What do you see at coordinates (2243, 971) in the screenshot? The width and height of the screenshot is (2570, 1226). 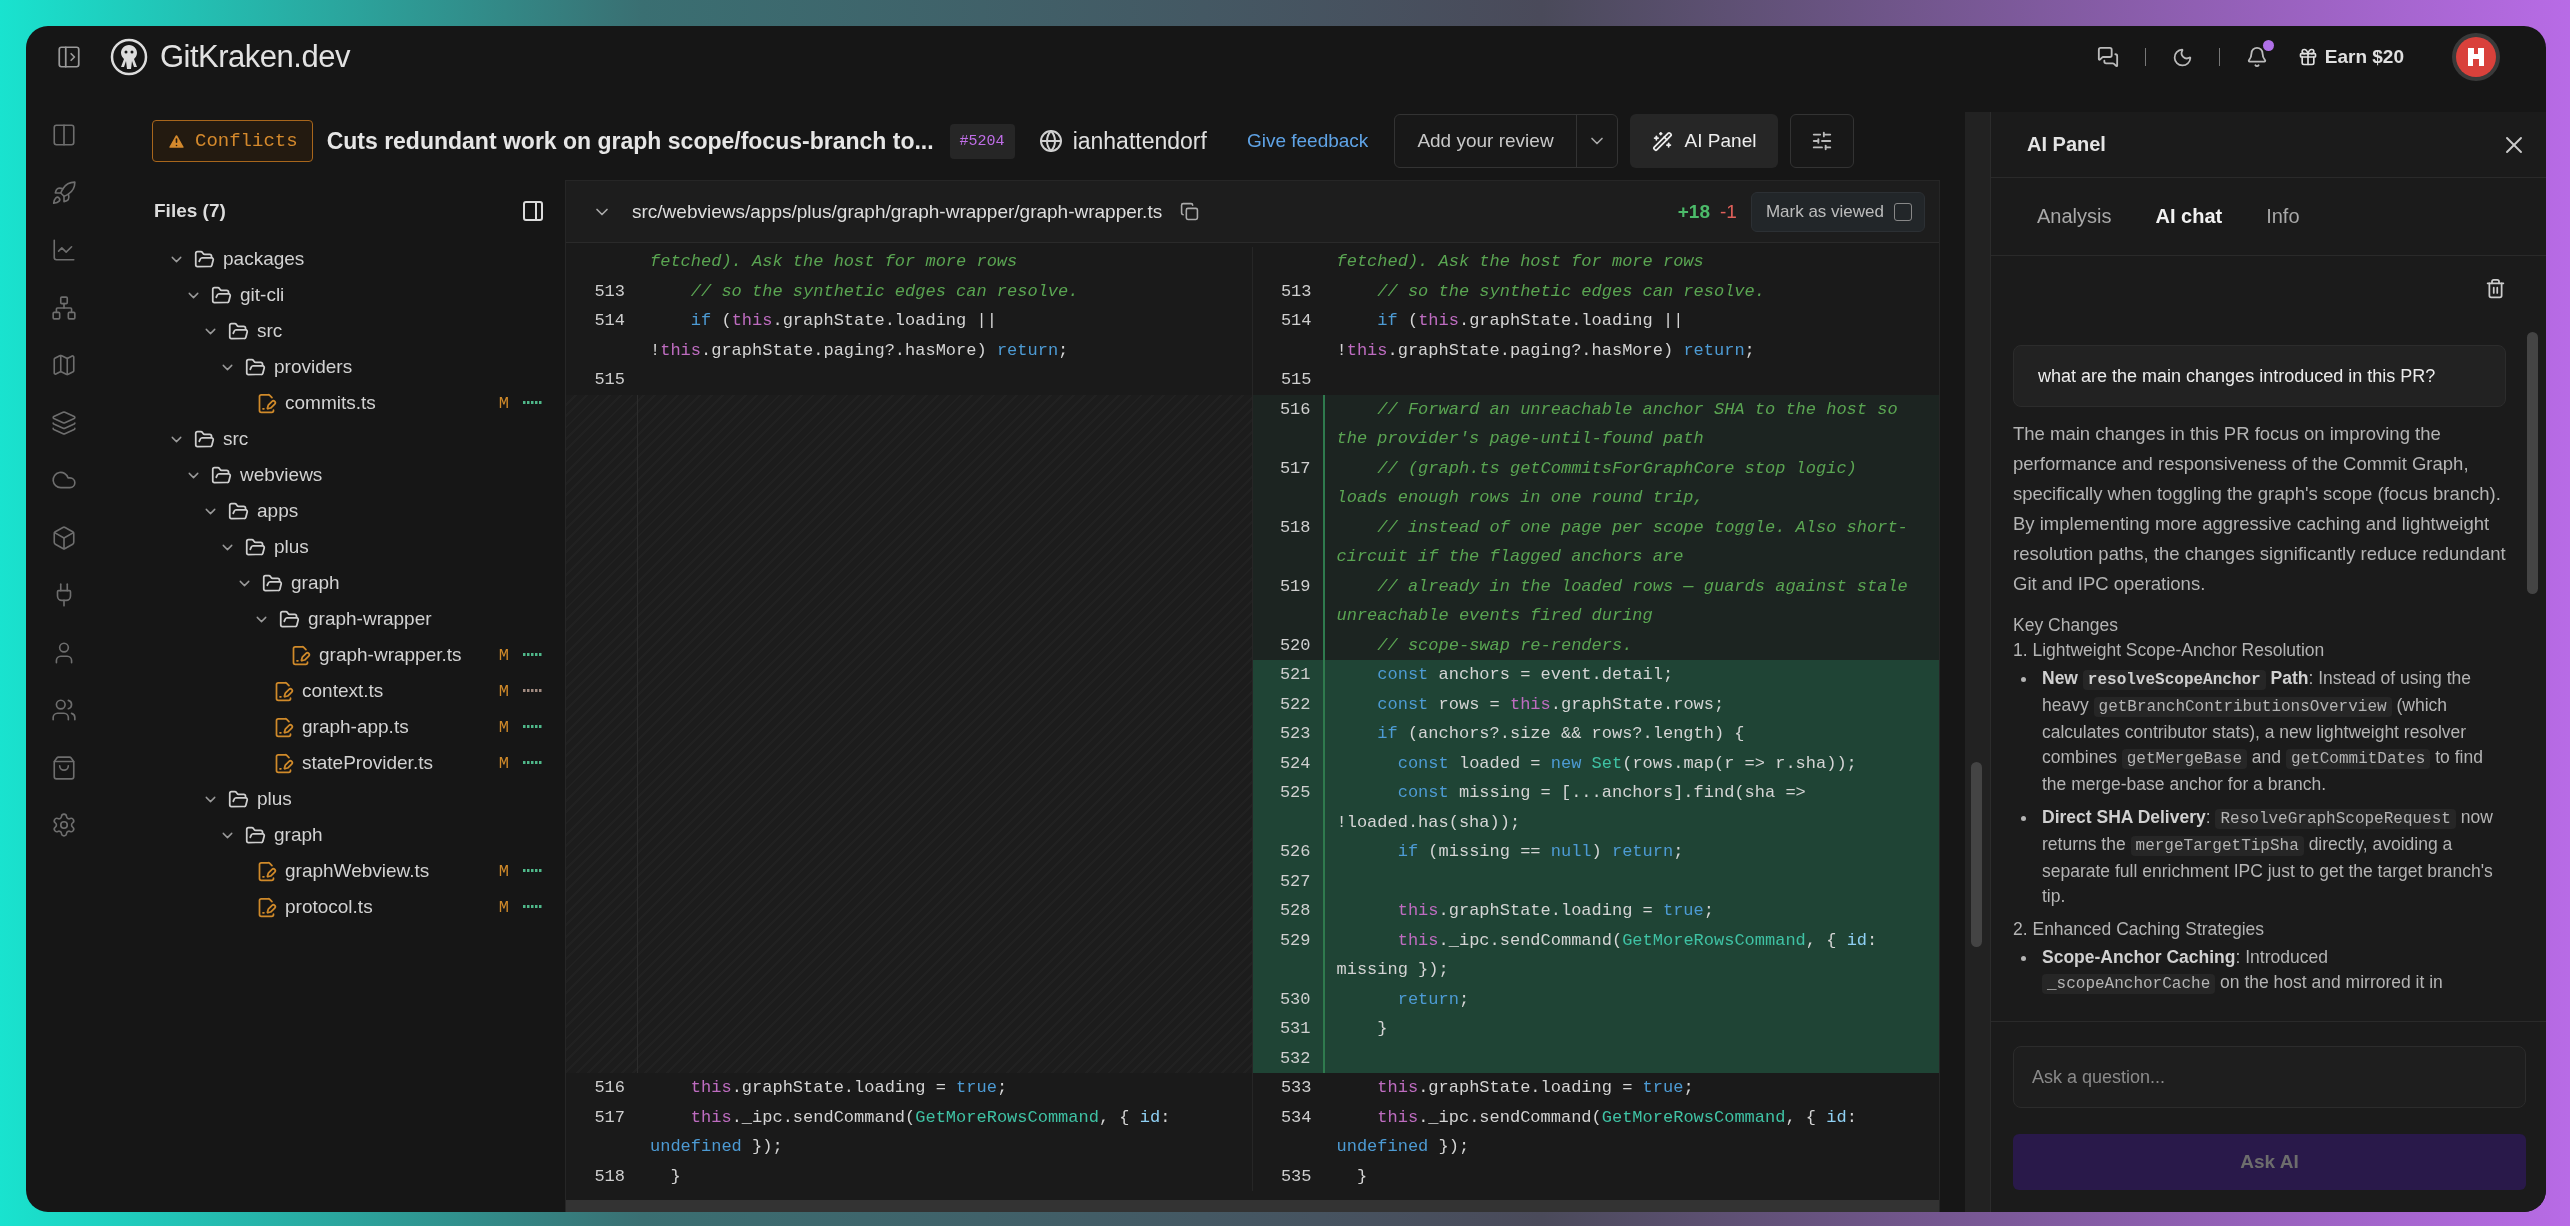 I see `list-item: Scope-Anchor Caching: Introduced _scopeAnchorCache on the host and mirrored it in` at bounding box center [2243, 971].